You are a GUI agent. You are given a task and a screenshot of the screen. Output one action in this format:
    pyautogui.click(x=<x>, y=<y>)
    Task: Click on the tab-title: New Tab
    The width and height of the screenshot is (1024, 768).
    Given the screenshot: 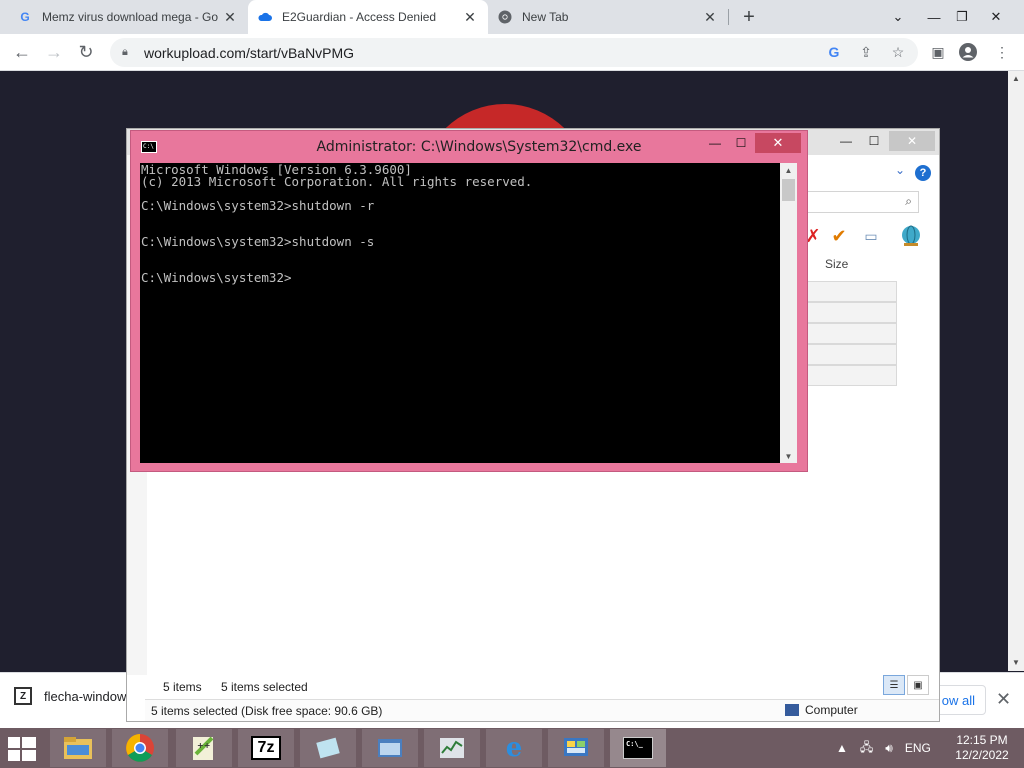 What is the action you would take?
    pyautogui.click(x=545, y=17)
    